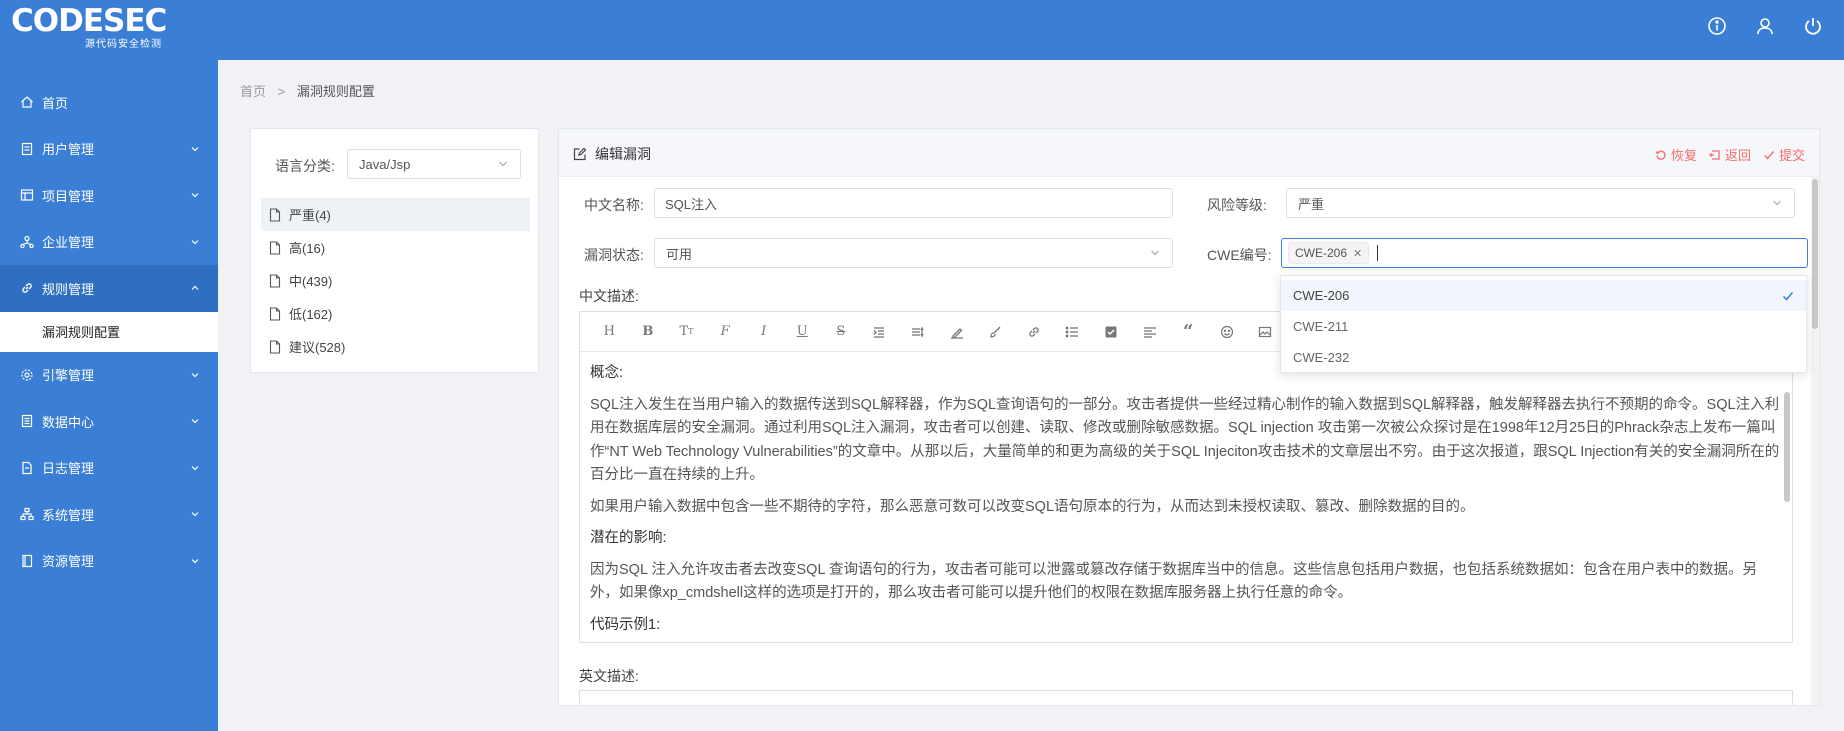 The width and height of the screenshot is (1844, 731). I want to click on tree-item: 严重(4), so click(395, 214).